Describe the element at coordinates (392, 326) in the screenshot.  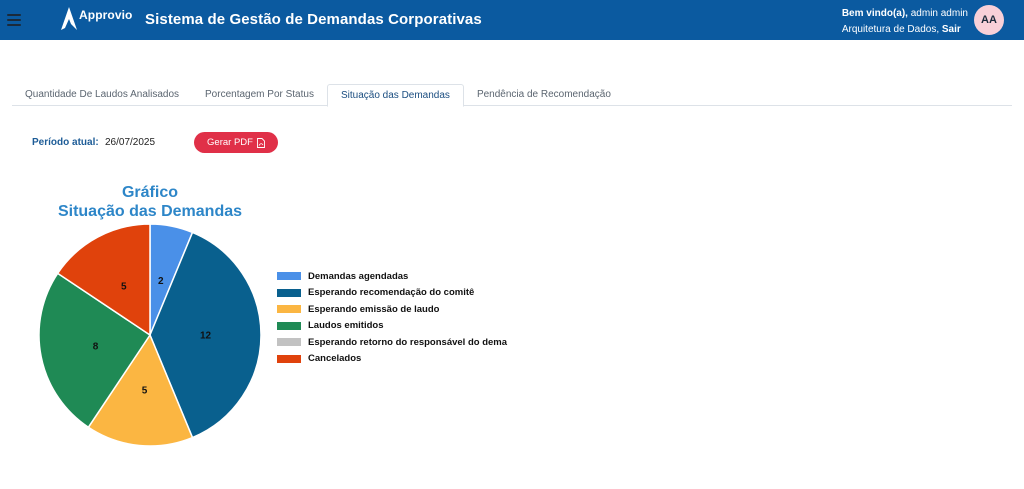
I see `legend-item-3: Laudos emitidos` at that location.